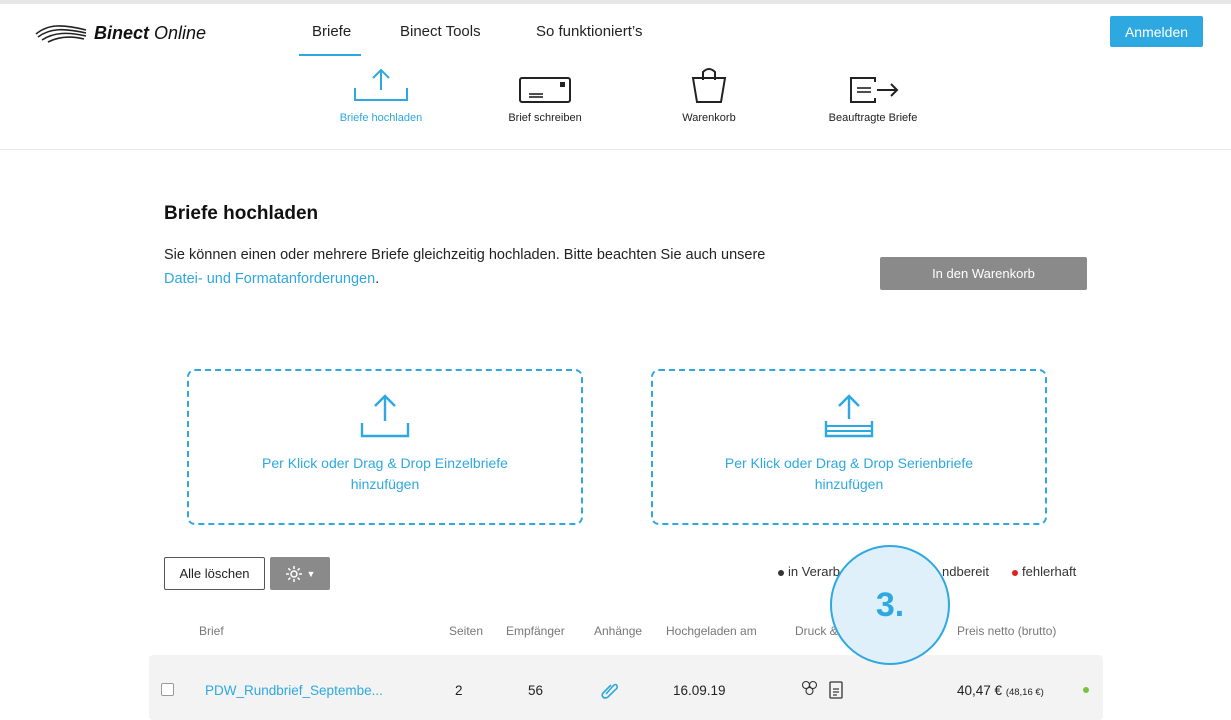  I want to click on color-print-icon, so click(810, 691).